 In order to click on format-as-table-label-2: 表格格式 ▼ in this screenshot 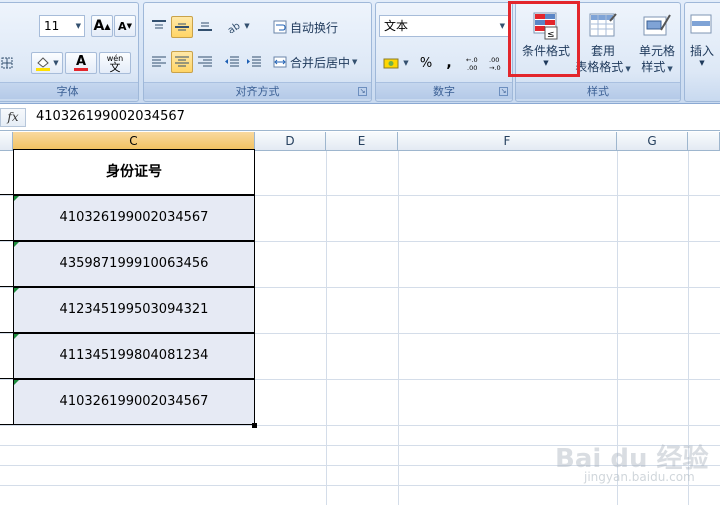, I will do `click(603, 68)`.